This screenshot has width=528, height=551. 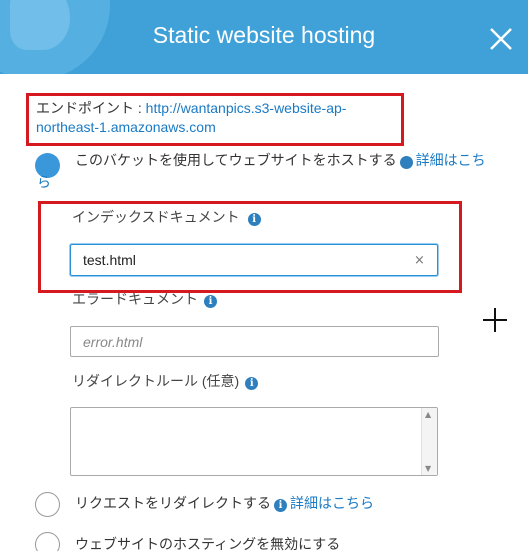 What do you see at coordinates (254, 441) in the screenshot?
I see `redirect-rules-textarea` at bounding box center [254, 441].